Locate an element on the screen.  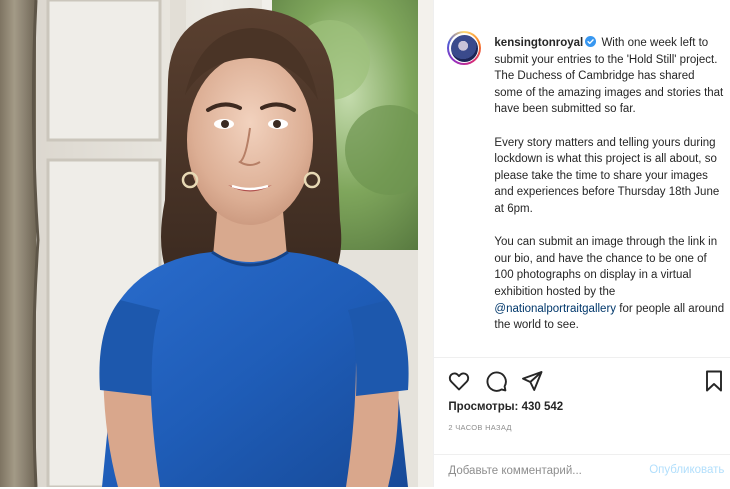
post-timestamp: 2 часов назад is located at coordinates (479, 427).